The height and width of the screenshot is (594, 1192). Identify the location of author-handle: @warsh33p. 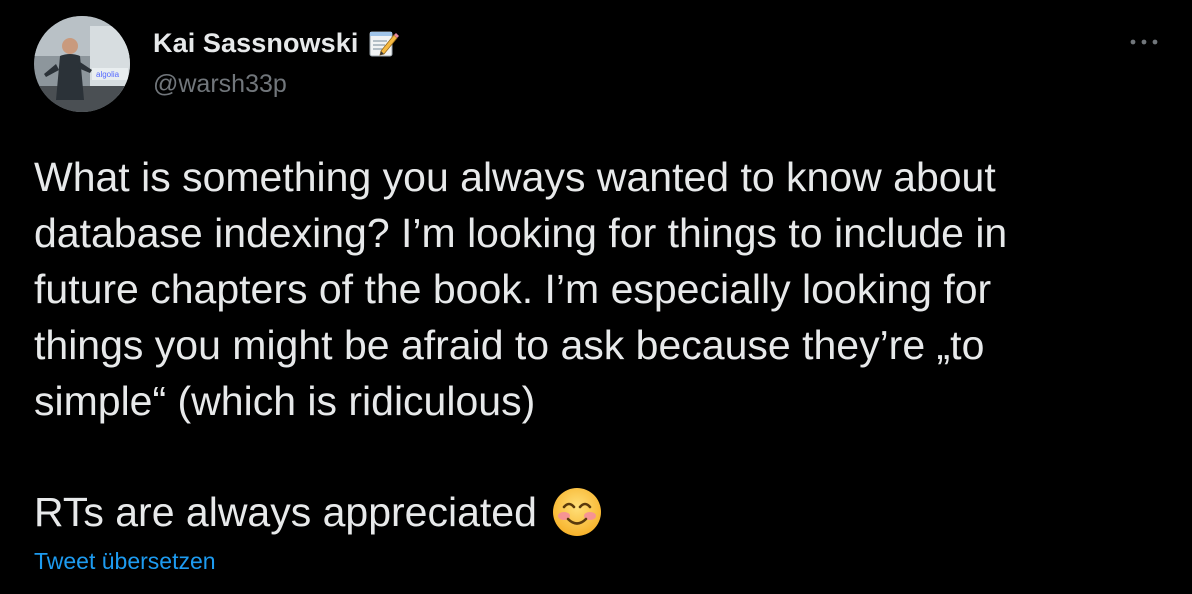
(220, 84).